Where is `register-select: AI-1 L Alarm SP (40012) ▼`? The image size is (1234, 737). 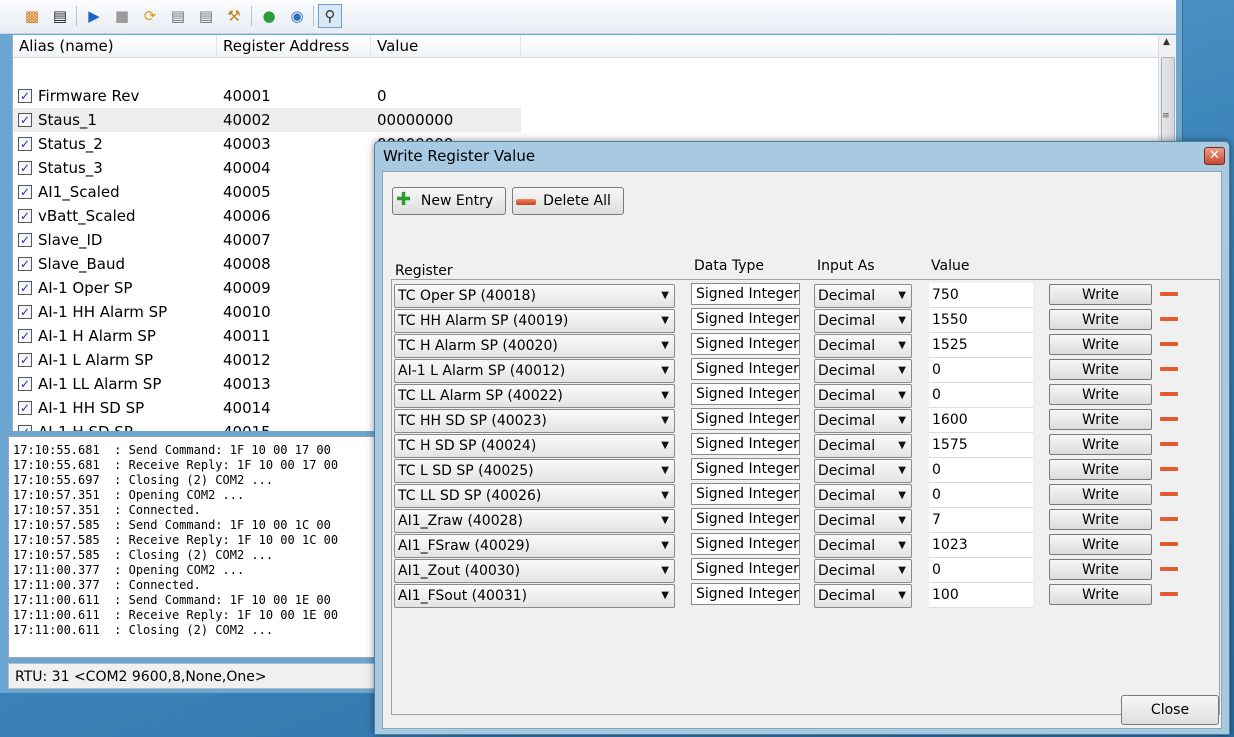 register-select: AI-1 L Alarm SP (40012) ▼ is located at coordinates (534, 371).